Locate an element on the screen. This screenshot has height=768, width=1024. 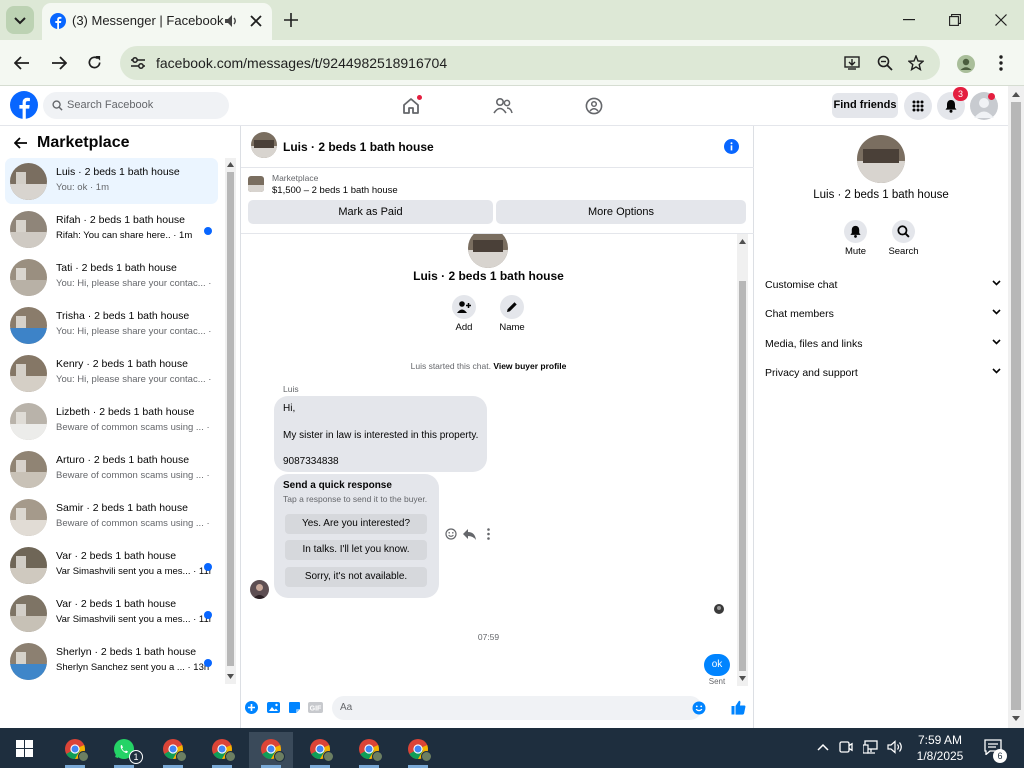
conversation-title: Luis · 2 beds 1 bath house is located at coordinates (358, 147).